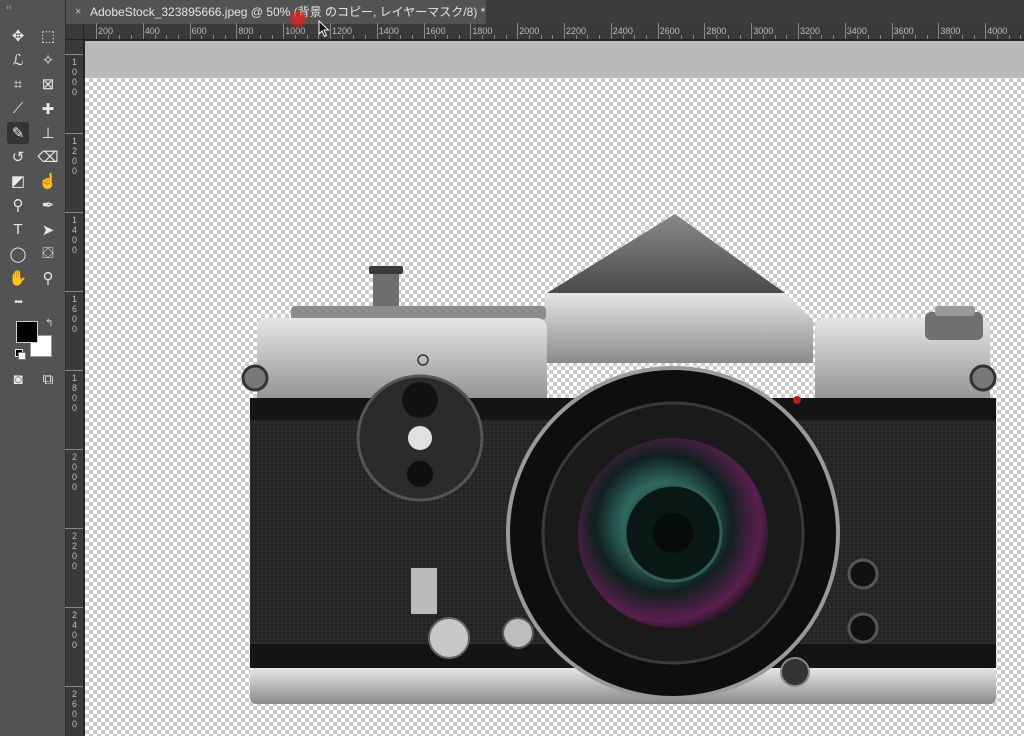 The height and width of the screenshot is (736, 1024). I want to click on click-highlight, so click(298, 19).